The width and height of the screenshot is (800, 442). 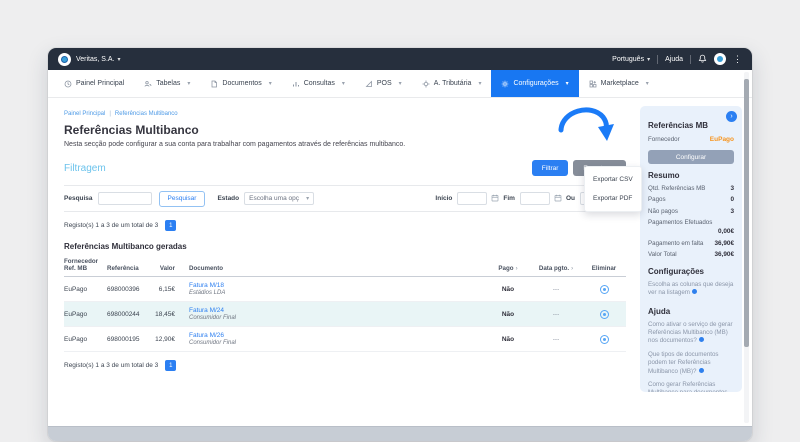 I want to click on inicio-date-input, so click(x=472, y=198).